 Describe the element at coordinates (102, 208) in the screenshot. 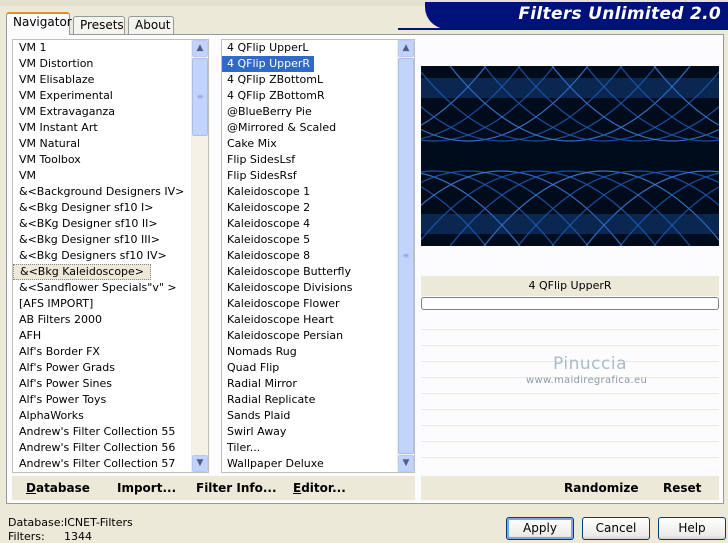

I see `category-row: &<Bkg Designer sf10 I>` at that location.